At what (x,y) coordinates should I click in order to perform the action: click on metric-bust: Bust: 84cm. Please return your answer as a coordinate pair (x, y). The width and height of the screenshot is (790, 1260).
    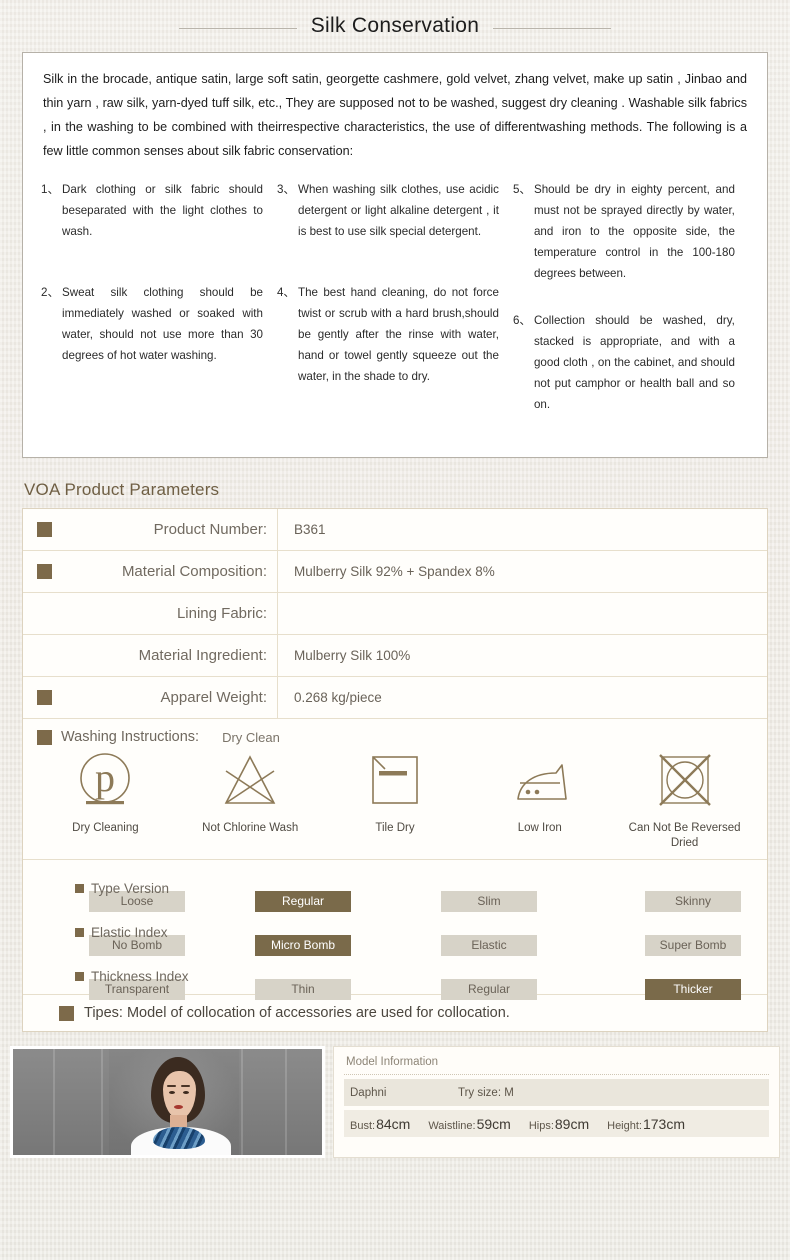
    Looking at the image, I should click on (380, 1124).